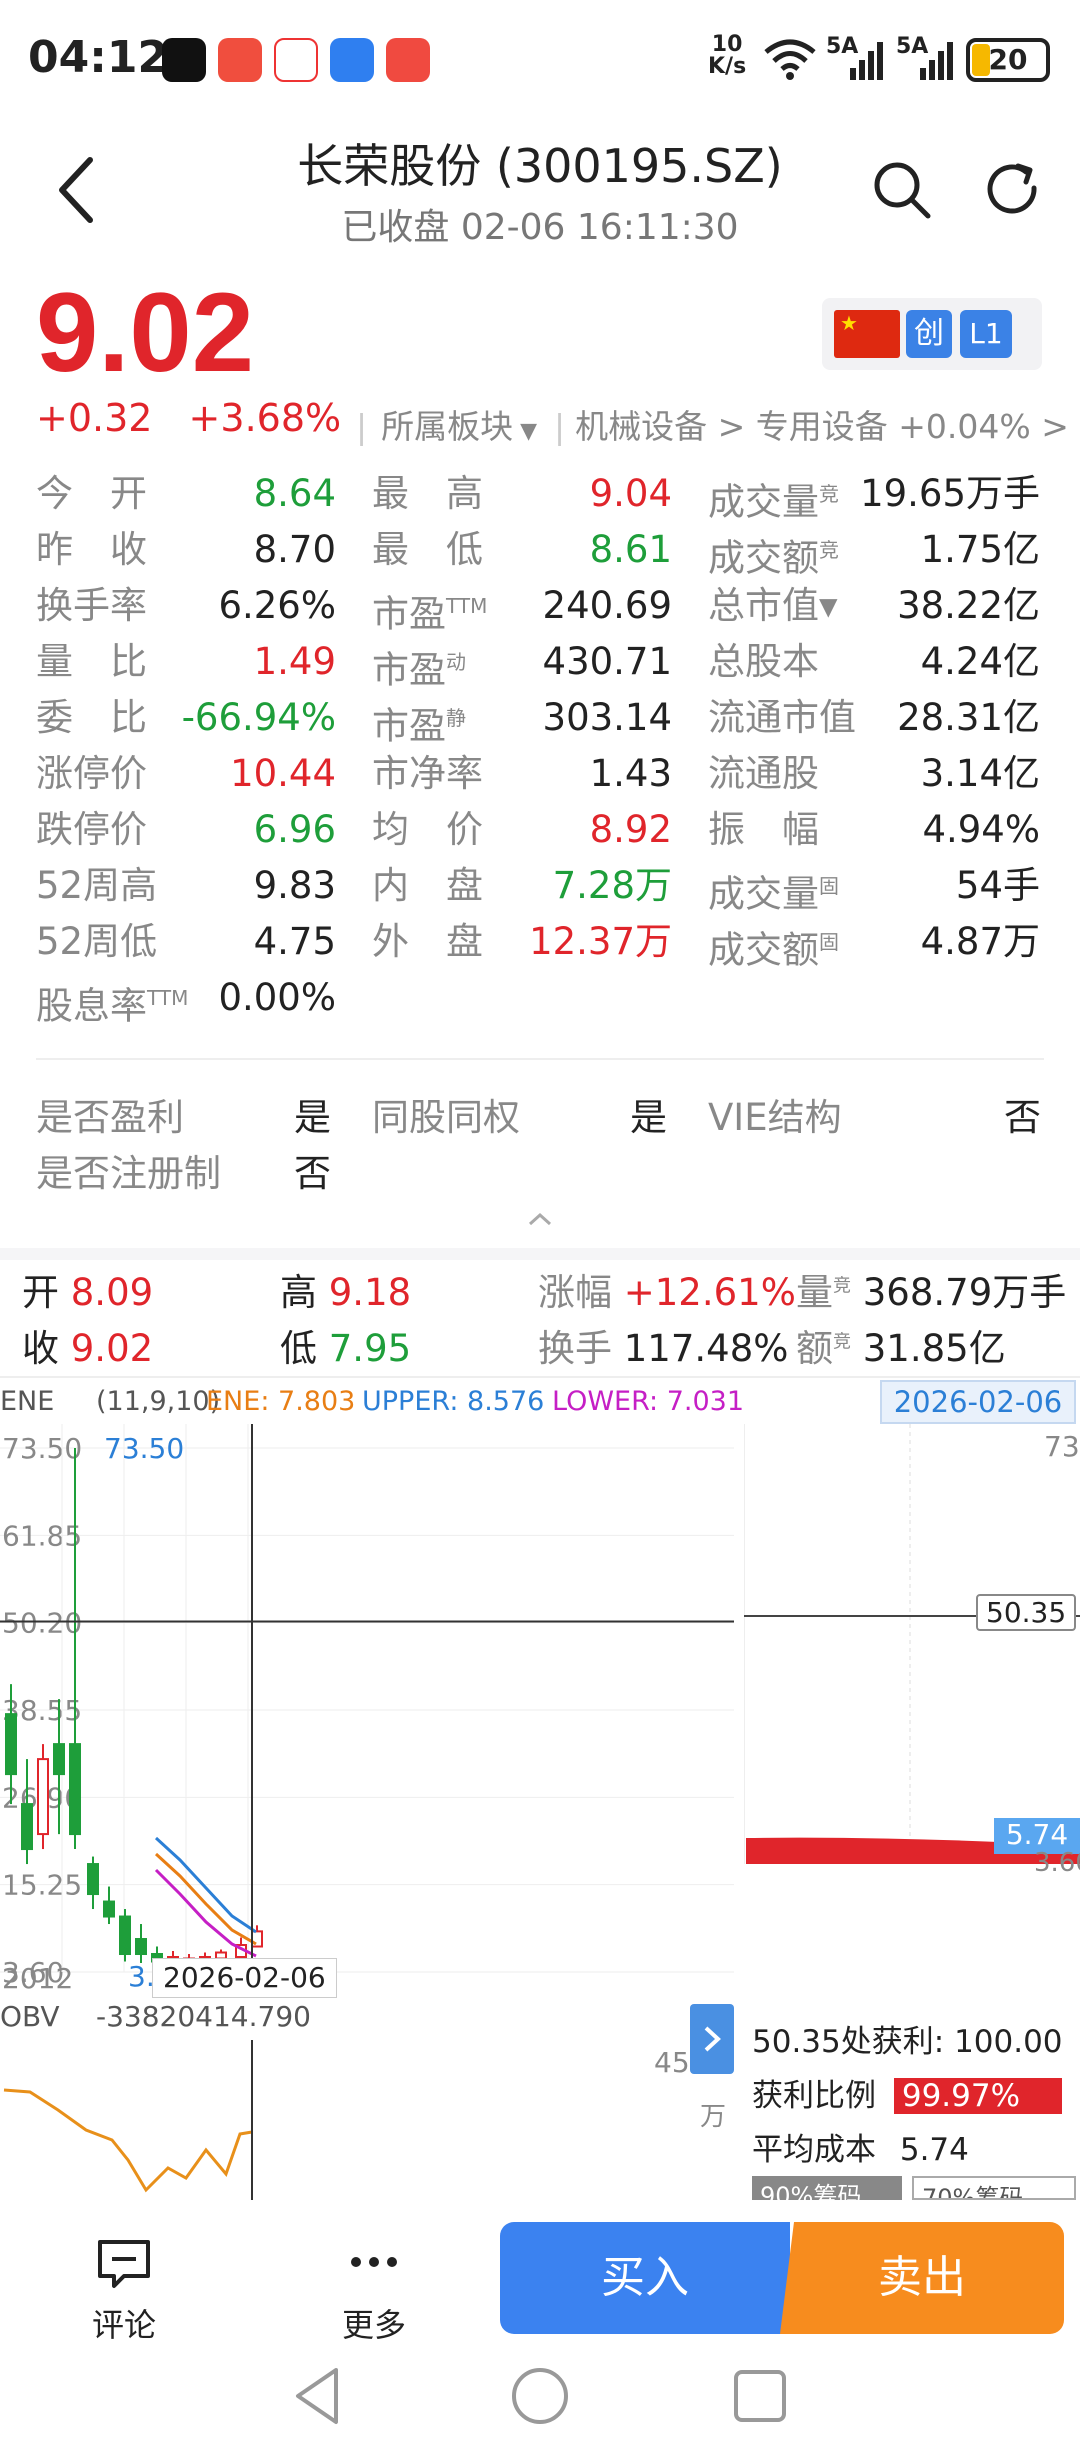  What do you see at coordinates (968, 717) in the screenshot?
I see `stat-value: 28.31亿` at bounding box center [968, 717].